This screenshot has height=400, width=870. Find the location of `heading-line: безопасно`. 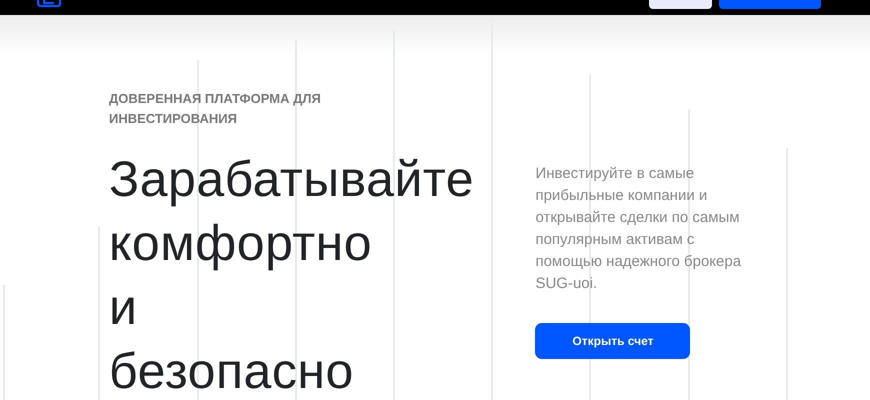

heading-line: безопасно is located at coordinates (231, 371).